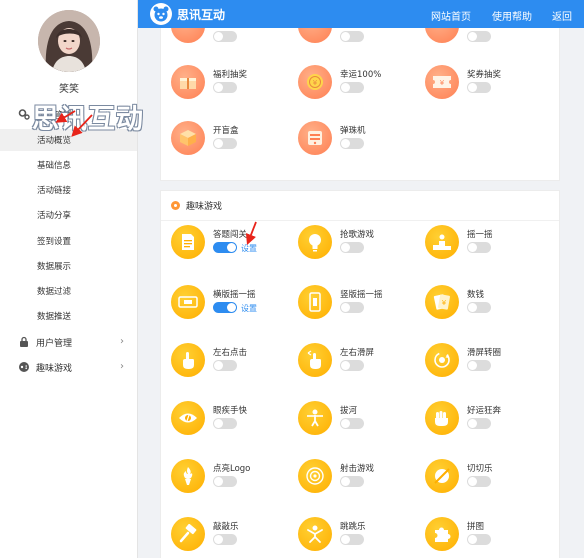 This screenshot has width=584, height=558. I want to click on ticket-icon: ¥, so click(442, 82).